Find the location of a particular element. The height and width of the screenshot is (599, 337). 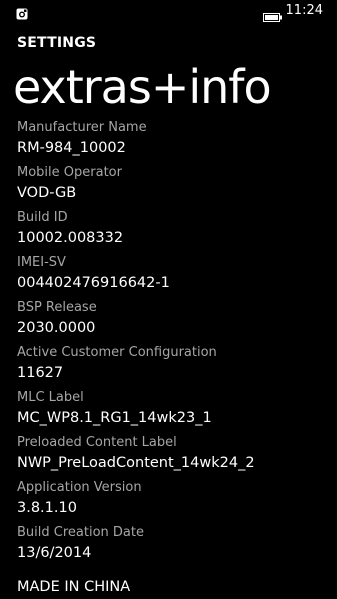

info-mlc-label: MLC Label MC_WP8.1_RG1_14wk23_1 is located at coordinates (172, 411).